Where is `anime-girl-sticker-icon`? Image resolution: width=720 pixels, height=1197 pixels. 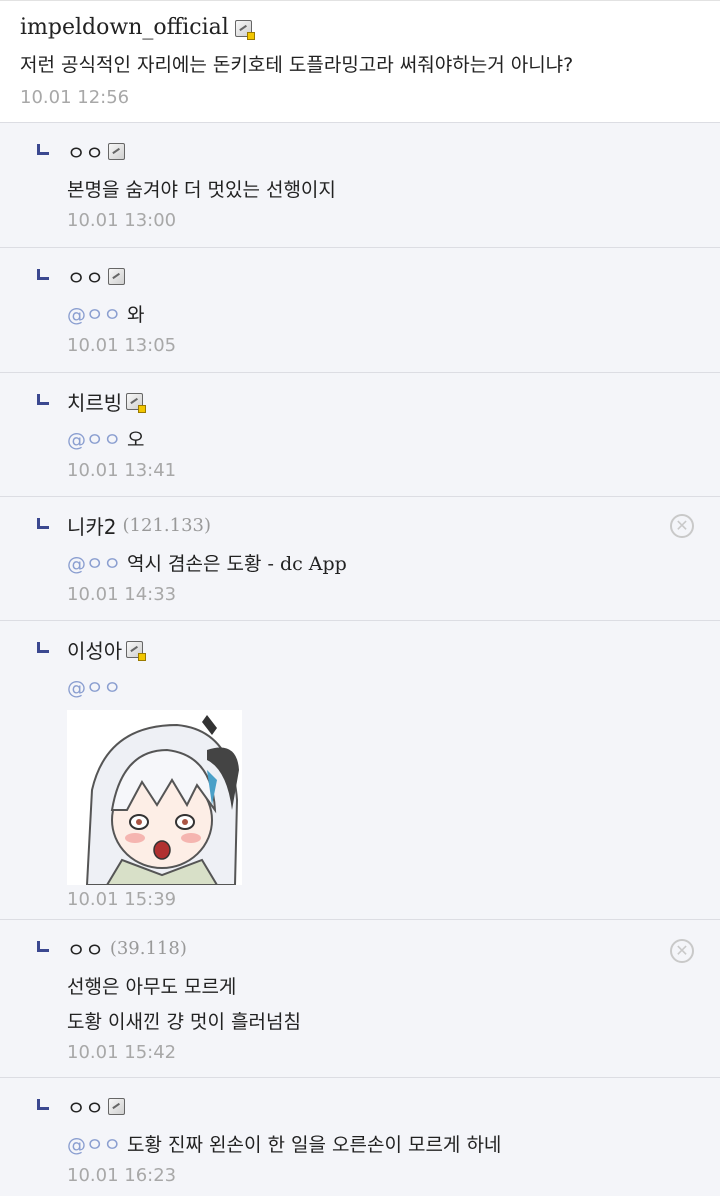
anime-girl-sticker-icon is located at coordinates (154, 797).